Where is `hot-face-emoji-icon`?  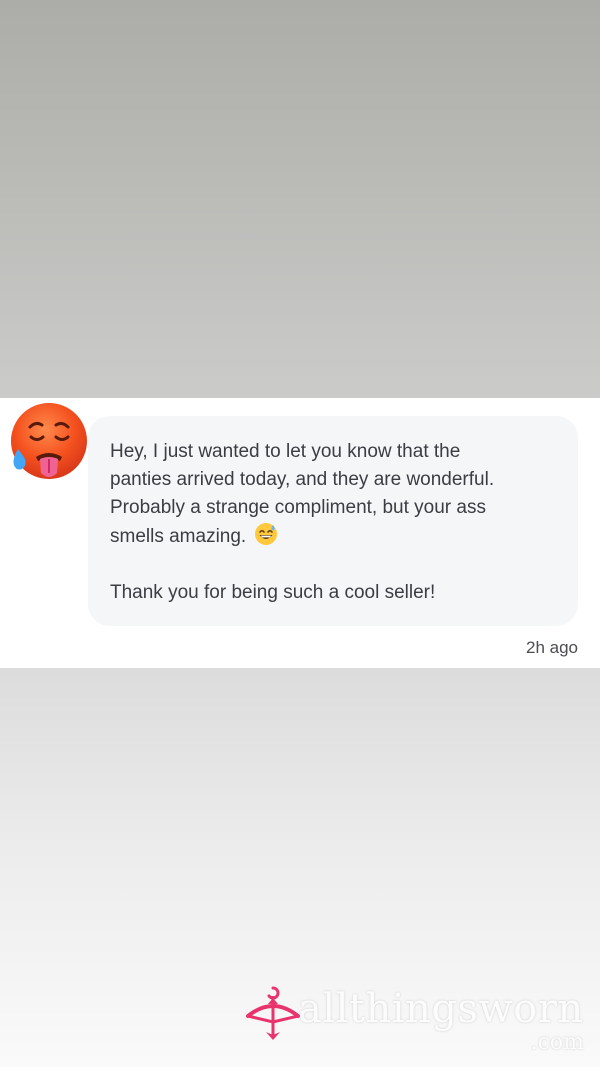
hot-face-emoji-icon is located at coordinates (49, 441).